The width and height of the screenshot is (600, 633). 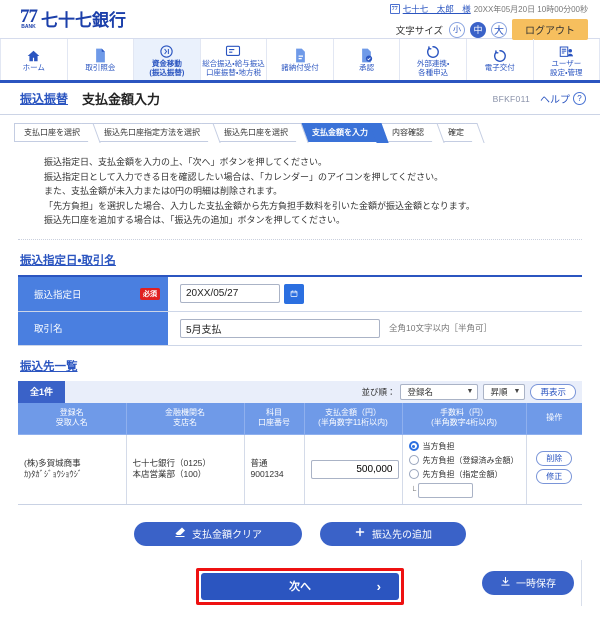 What do you see at coordinates (353, 422) in the screenshot?
I see `col-line2: (半角数字11桁以内)` at bounding box center [353, 422].